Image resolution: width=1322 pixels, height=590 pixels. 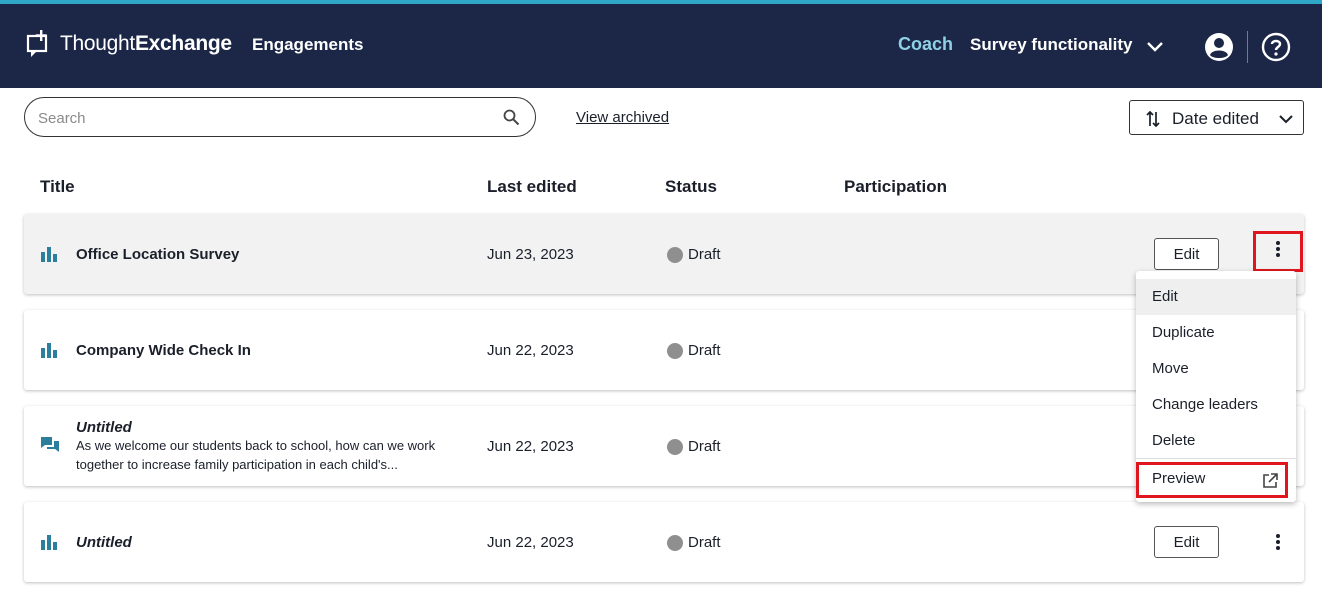 I want to click on more-options-button, so click(x=1278, y=251).